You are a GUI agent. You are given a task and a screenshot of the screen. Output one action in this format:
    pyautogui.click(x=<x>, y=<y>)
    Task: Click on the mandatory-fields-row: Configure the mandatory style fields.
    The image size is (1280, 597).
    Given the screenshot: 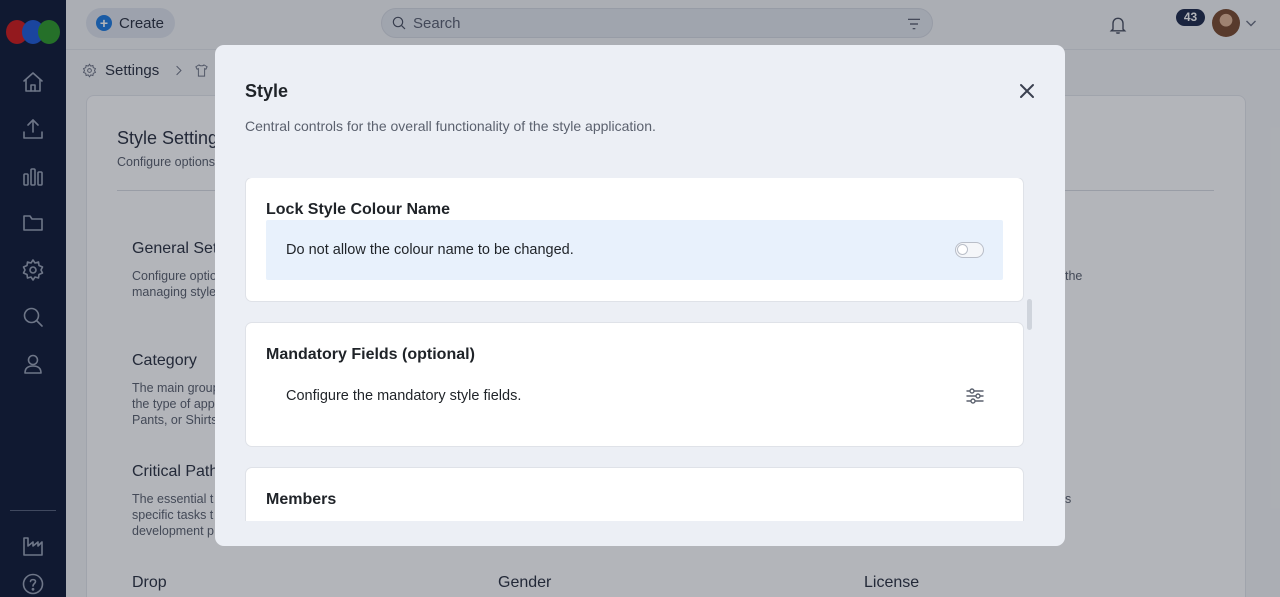 What is the action you would take?
    pyautogui.click(x=634, y=396)
    